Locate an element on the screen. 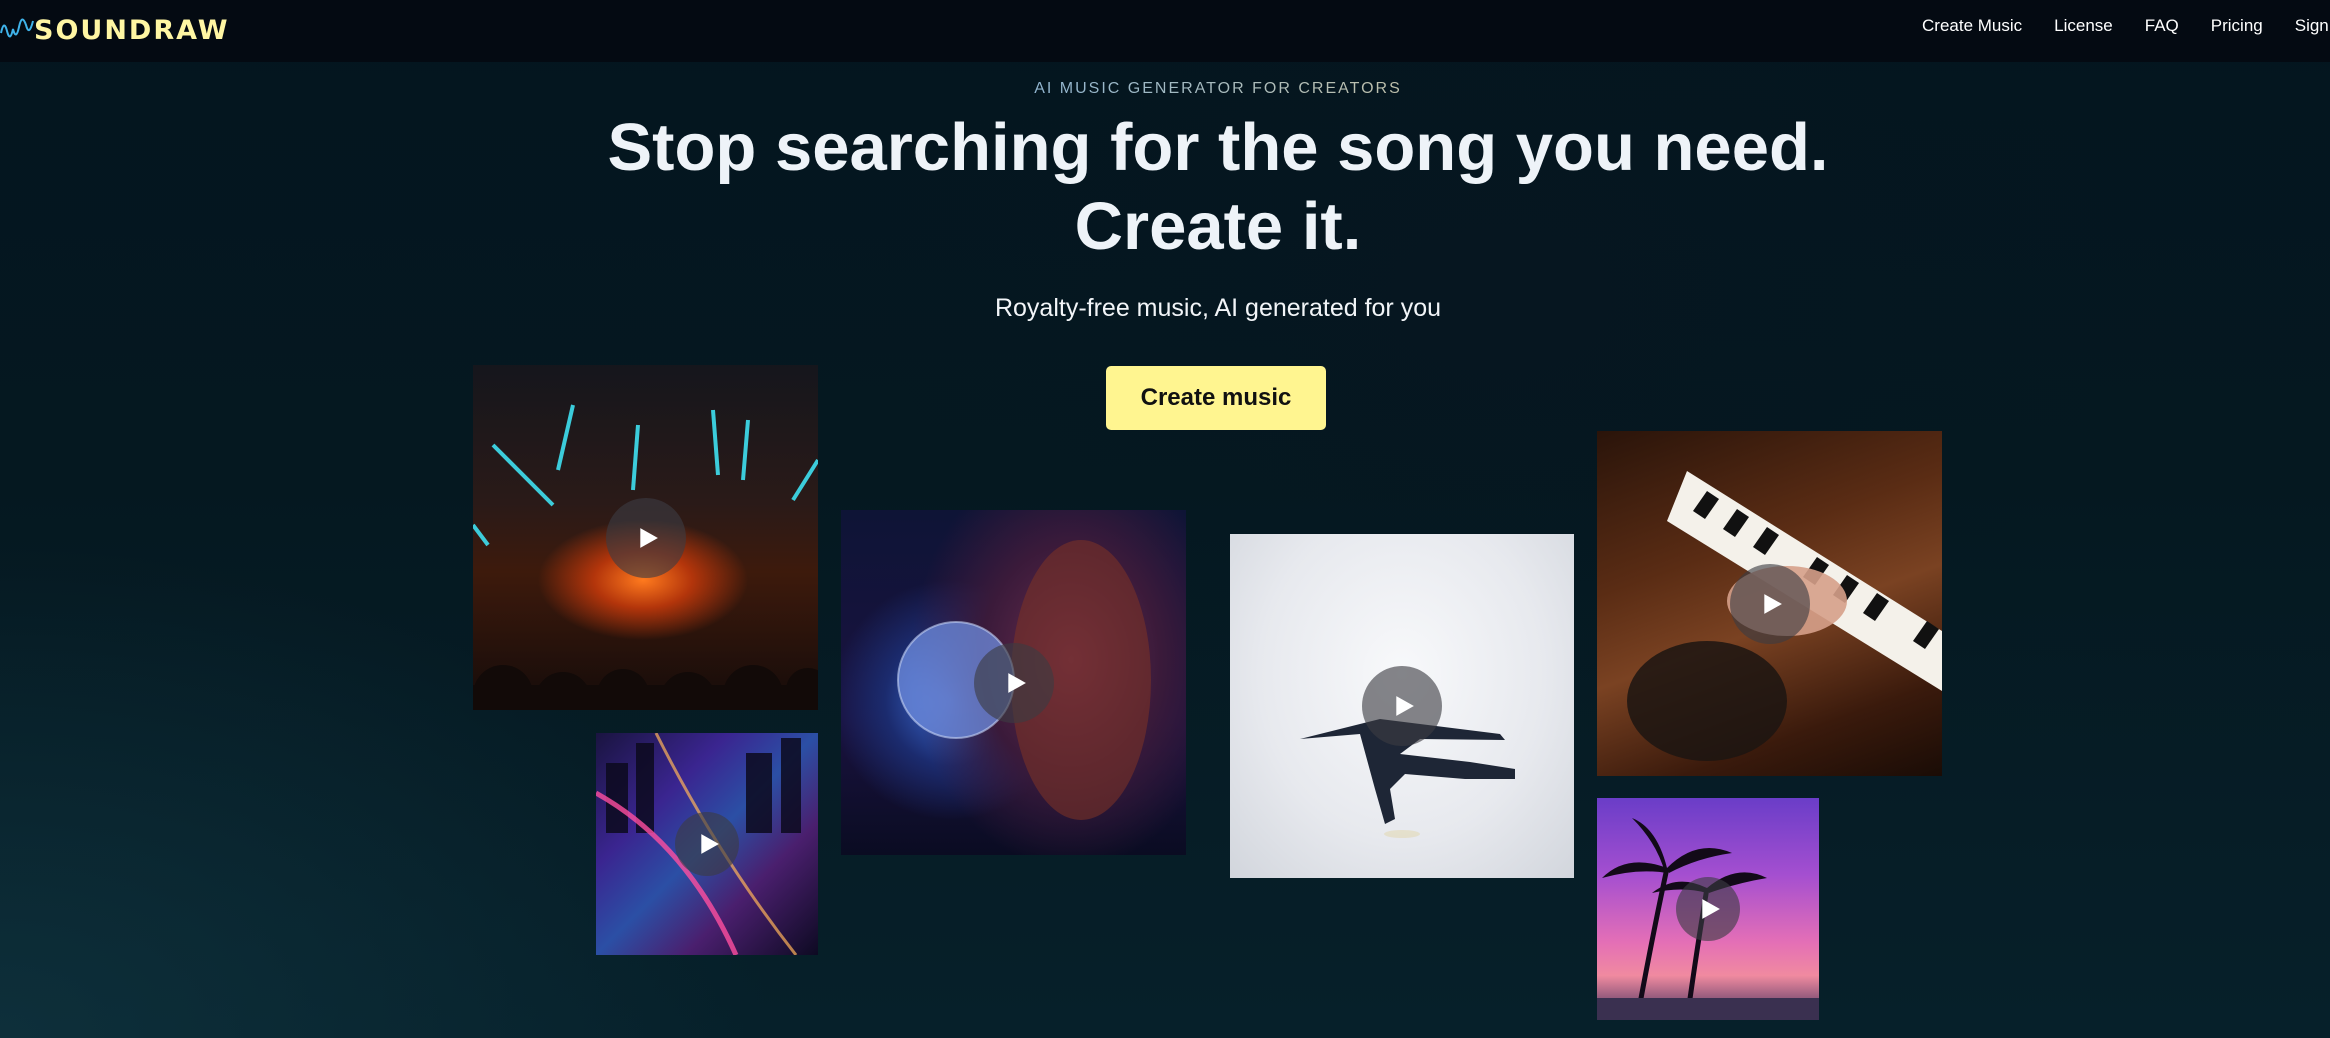  hero-eyebrow: AI MUSIC GENERATOR FOR CREATORS is located at coordinates (1165, 89).